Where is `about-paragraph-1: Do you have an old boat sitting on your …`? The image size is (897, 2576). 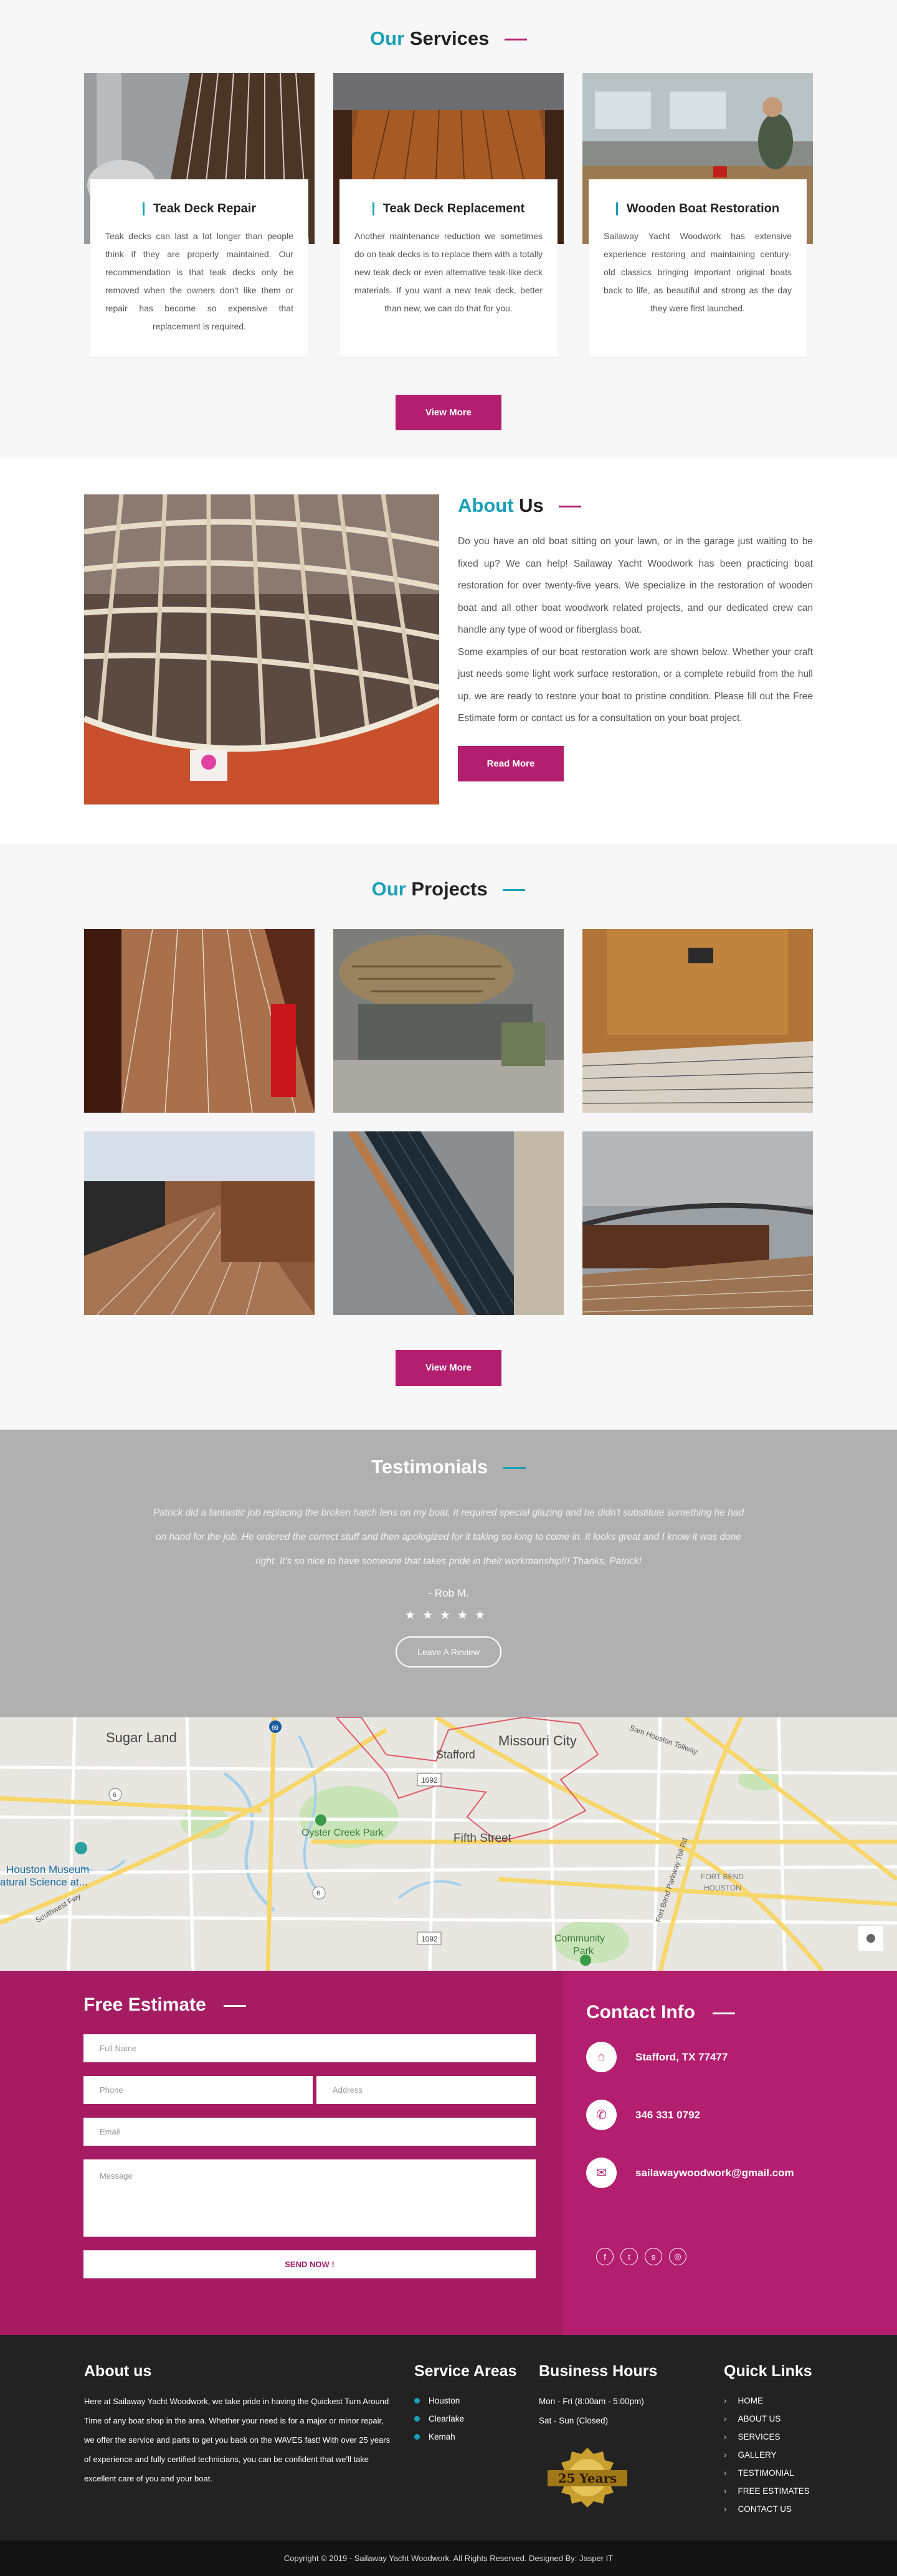 about-paragraph-1: Do you have an old boat sitting on your … is located at coordinates (635, 585).